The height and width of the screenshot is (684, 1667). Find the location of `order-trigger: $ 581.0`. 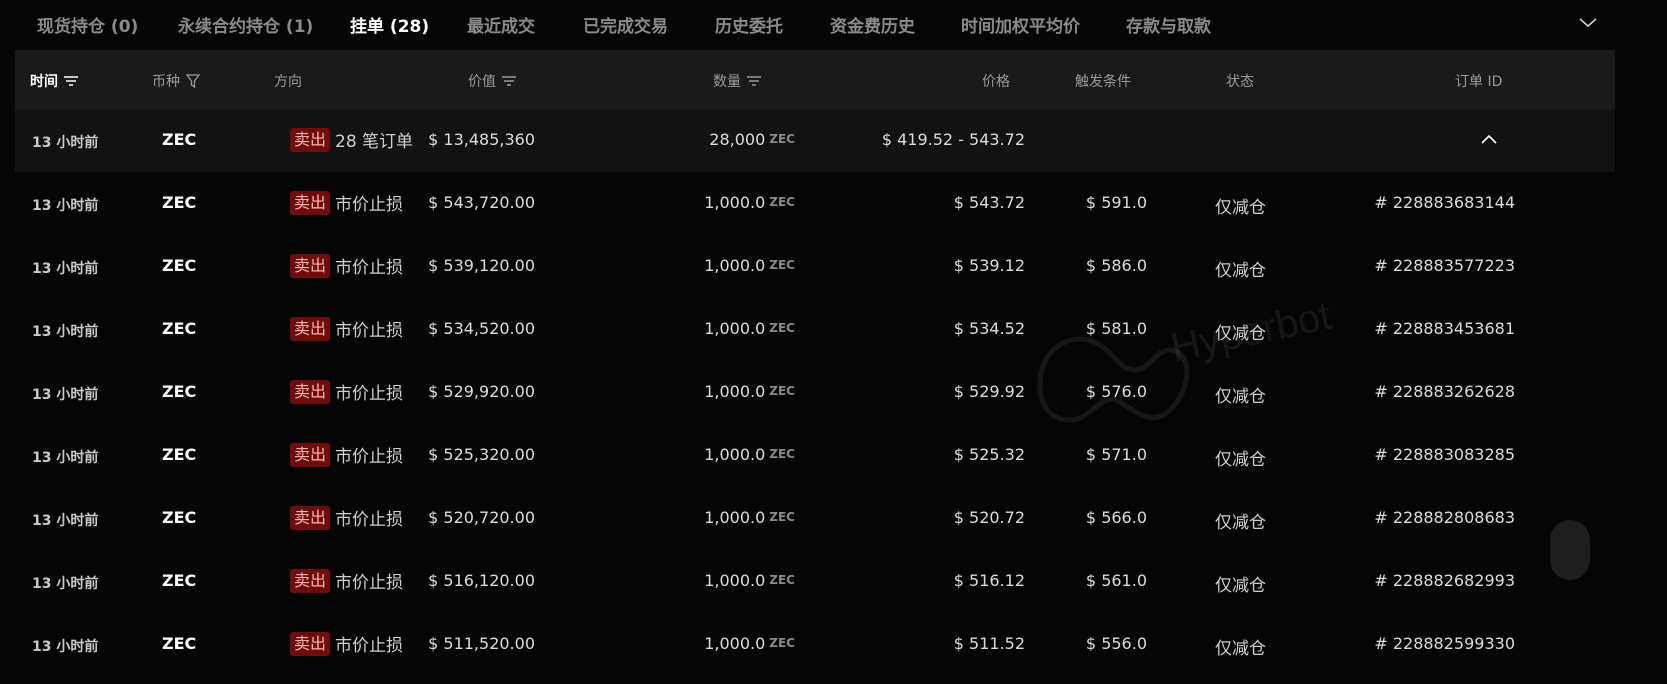

order-trigger: $ 581.0 is located at coordinates (1116, 328).